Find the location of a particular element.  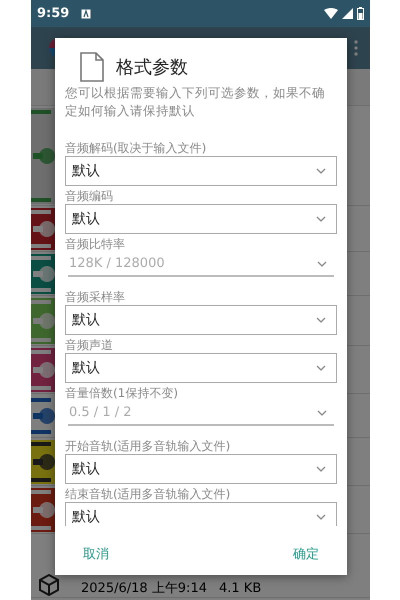

dialog-title: 格式参数 is located at coordinates (152, 67).